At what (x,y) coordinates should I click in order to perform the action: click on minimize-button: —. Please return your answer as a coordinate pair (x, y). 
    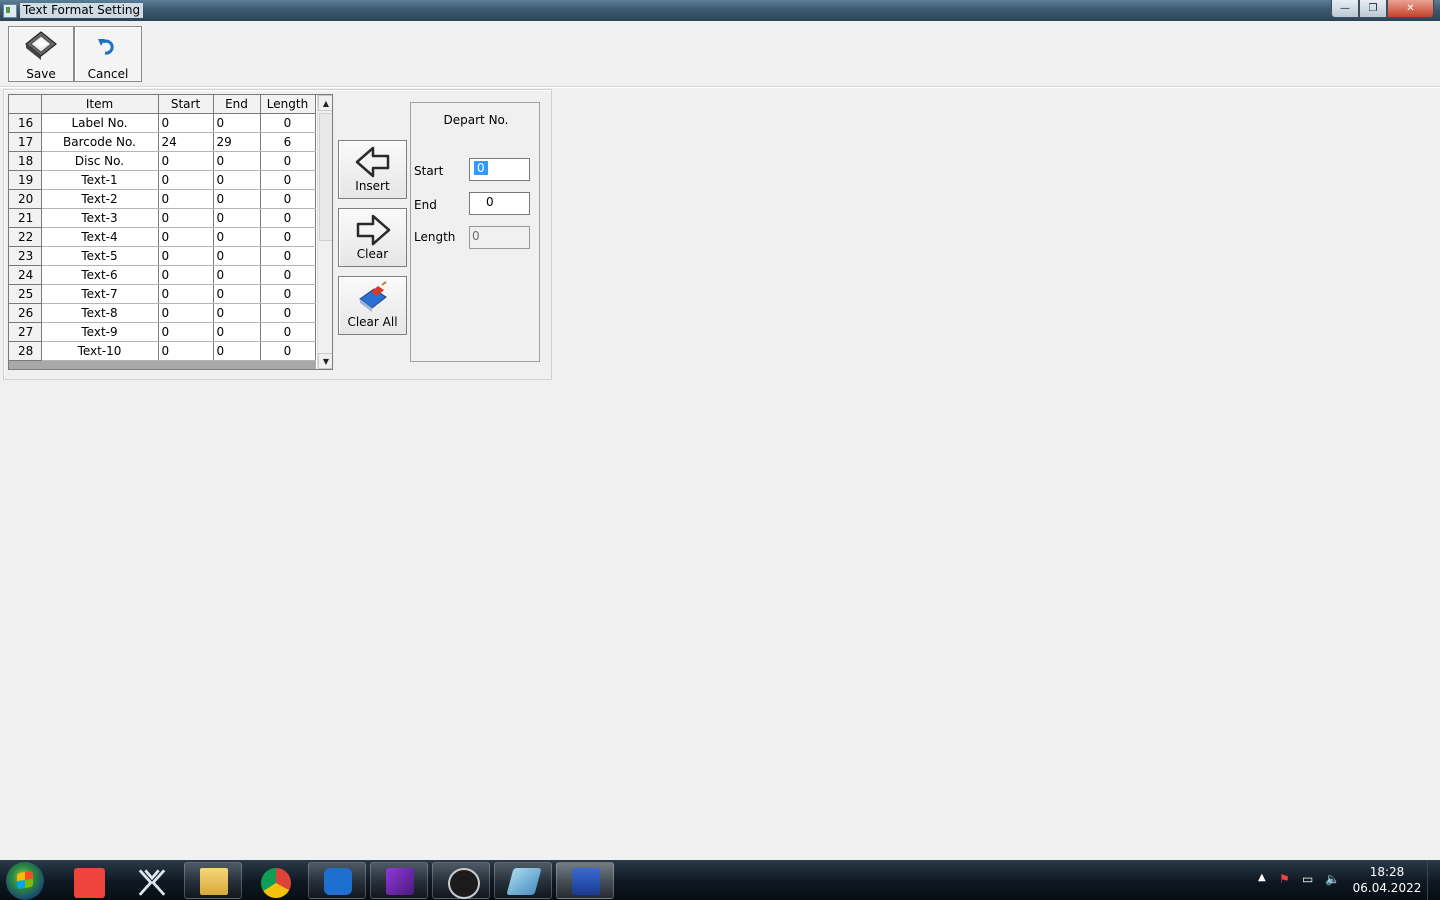
    Looking at the image, I should click on (1345, 9).